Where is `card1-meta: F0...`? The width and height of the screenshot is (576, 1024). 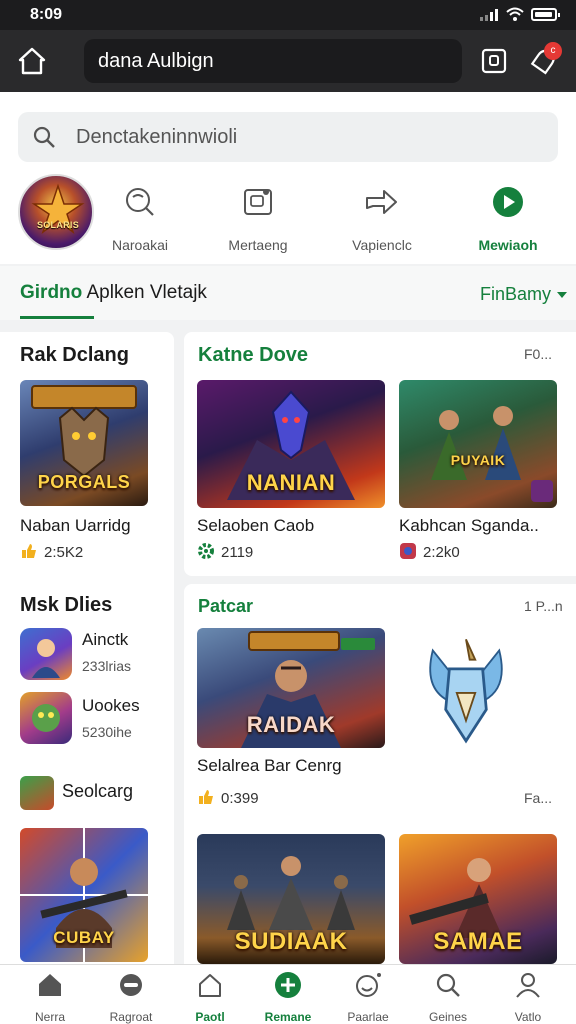
card1-meta: F0... is located at coordinates (538, 354).